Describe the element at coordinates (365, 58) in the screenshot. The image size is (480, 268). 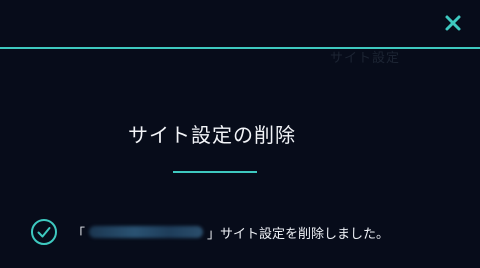
I see `background-page-title: サイト設定` at that location.